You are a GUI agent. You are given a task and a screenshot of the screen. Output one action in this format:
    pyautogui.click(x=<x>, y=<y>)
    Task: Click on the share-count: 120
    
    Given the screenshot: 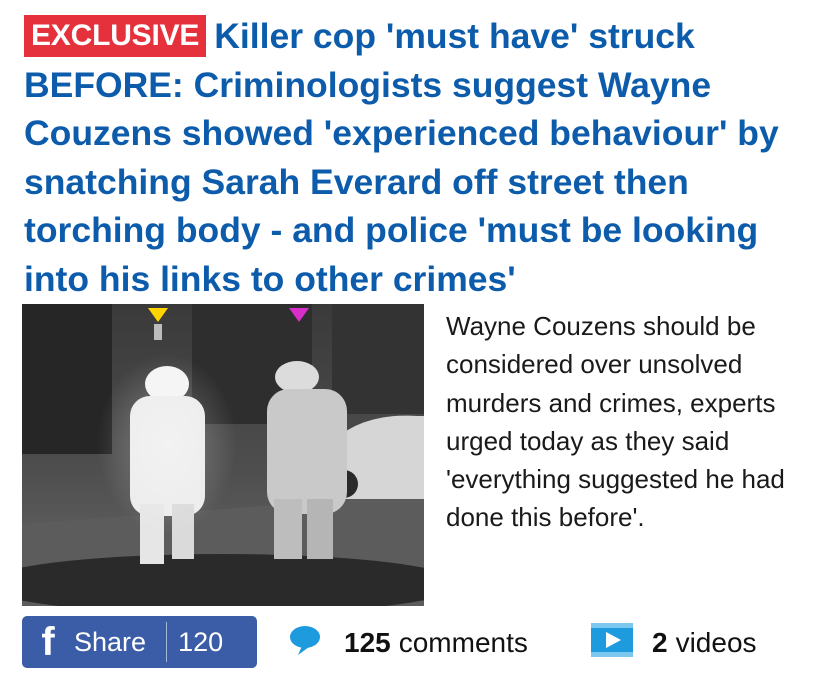 What is the action you would take?
    pyautogui.click(x=201, y=641)
    